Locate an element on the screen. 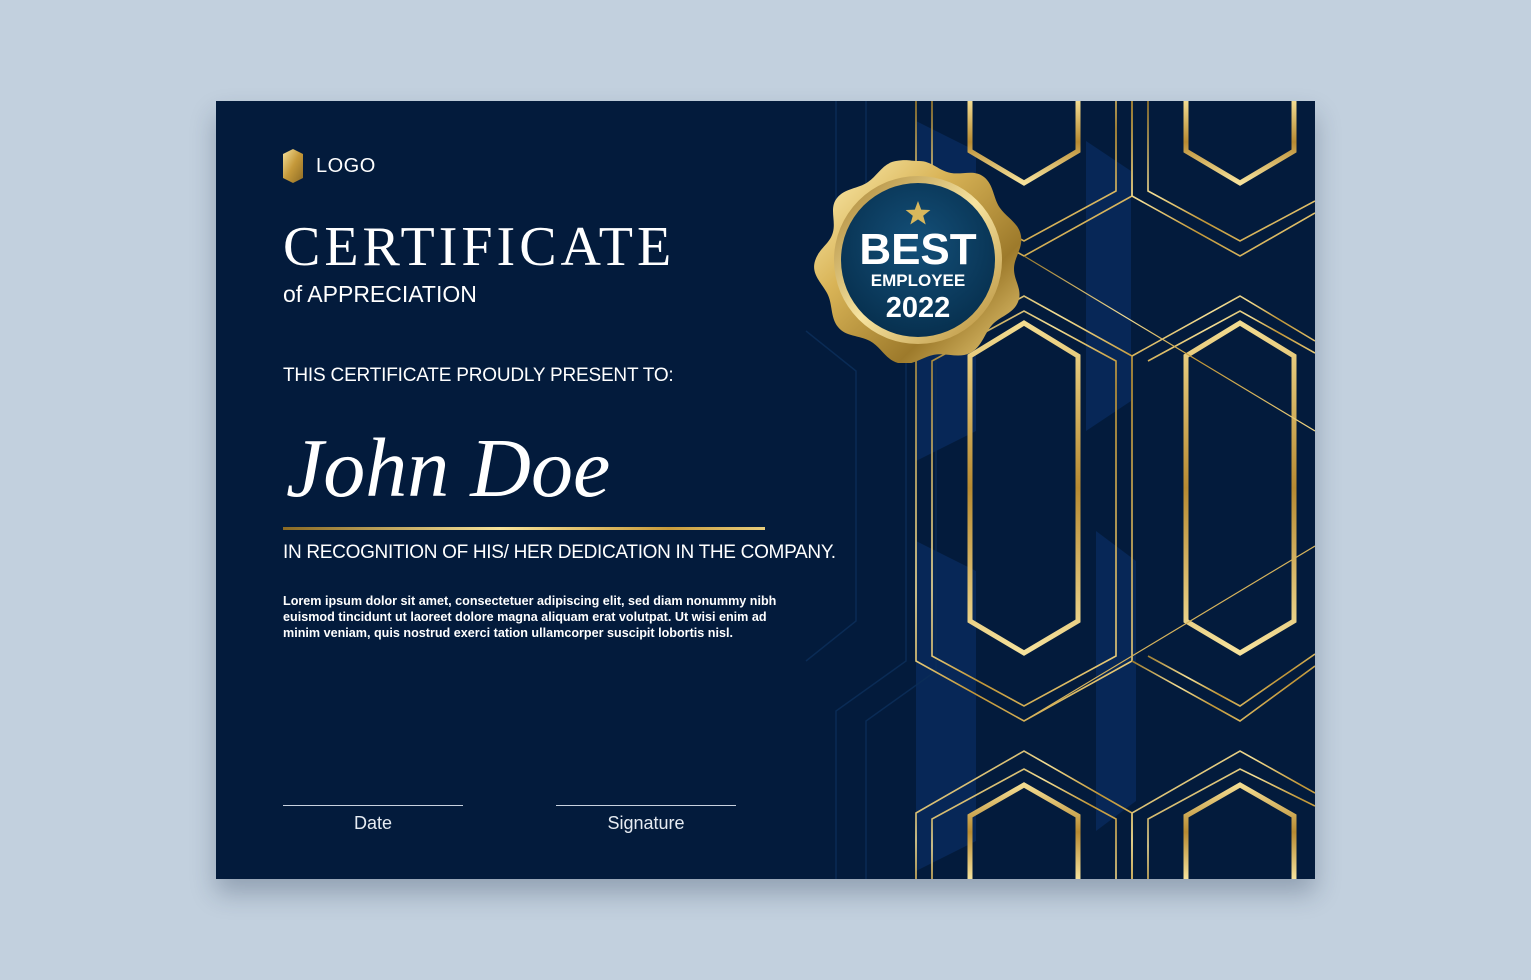 The height and width of the screenshot is (980, 1531). name-underline is located at coordinates (524, 528).